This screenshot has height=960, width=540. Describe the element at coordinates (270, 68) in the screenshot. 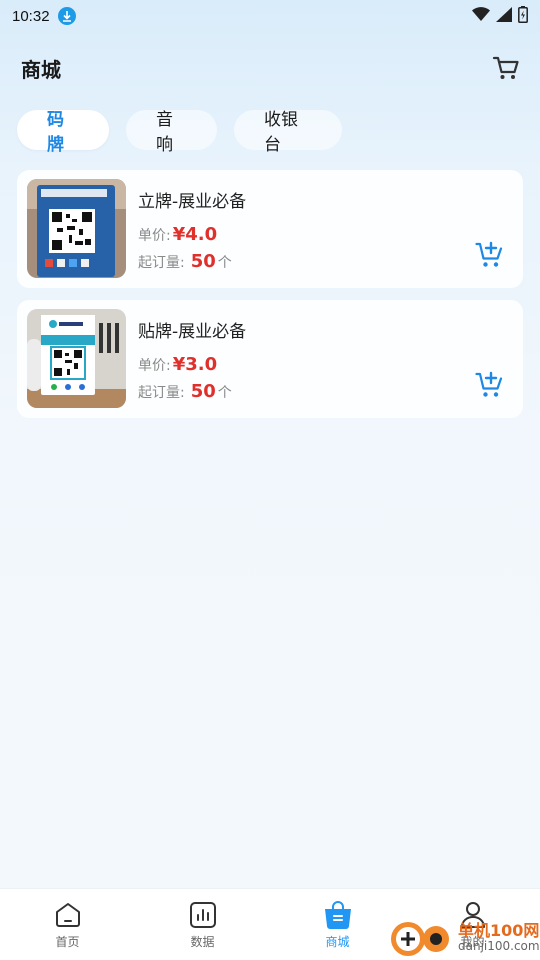

I see `header: 商城` at that location.